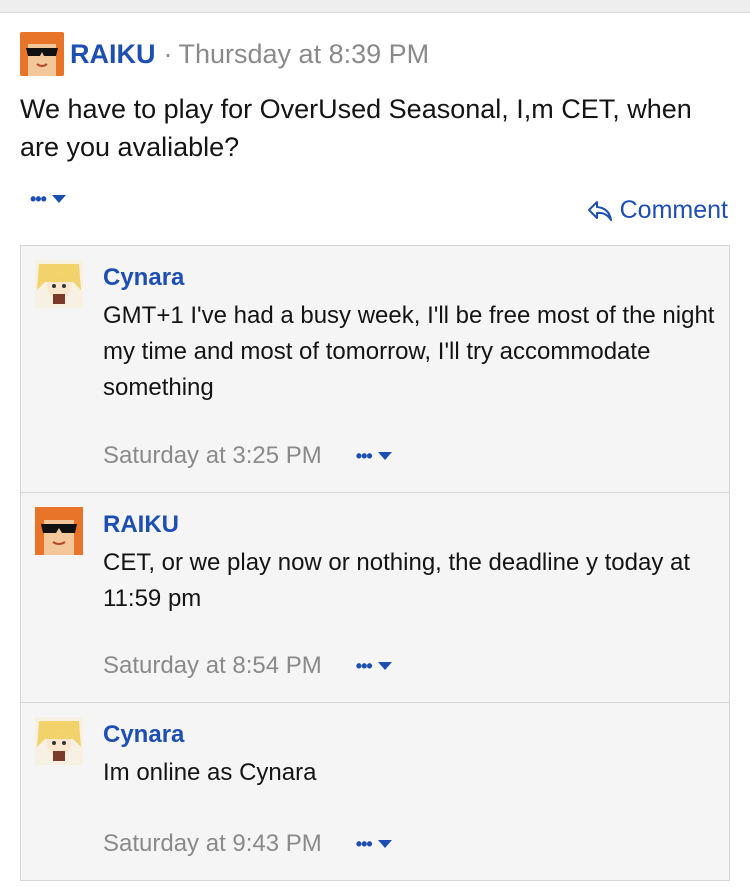 The height and width of the screenshot is (887, 750). I want to click on reply-arrow-icon, so click(599, 210).